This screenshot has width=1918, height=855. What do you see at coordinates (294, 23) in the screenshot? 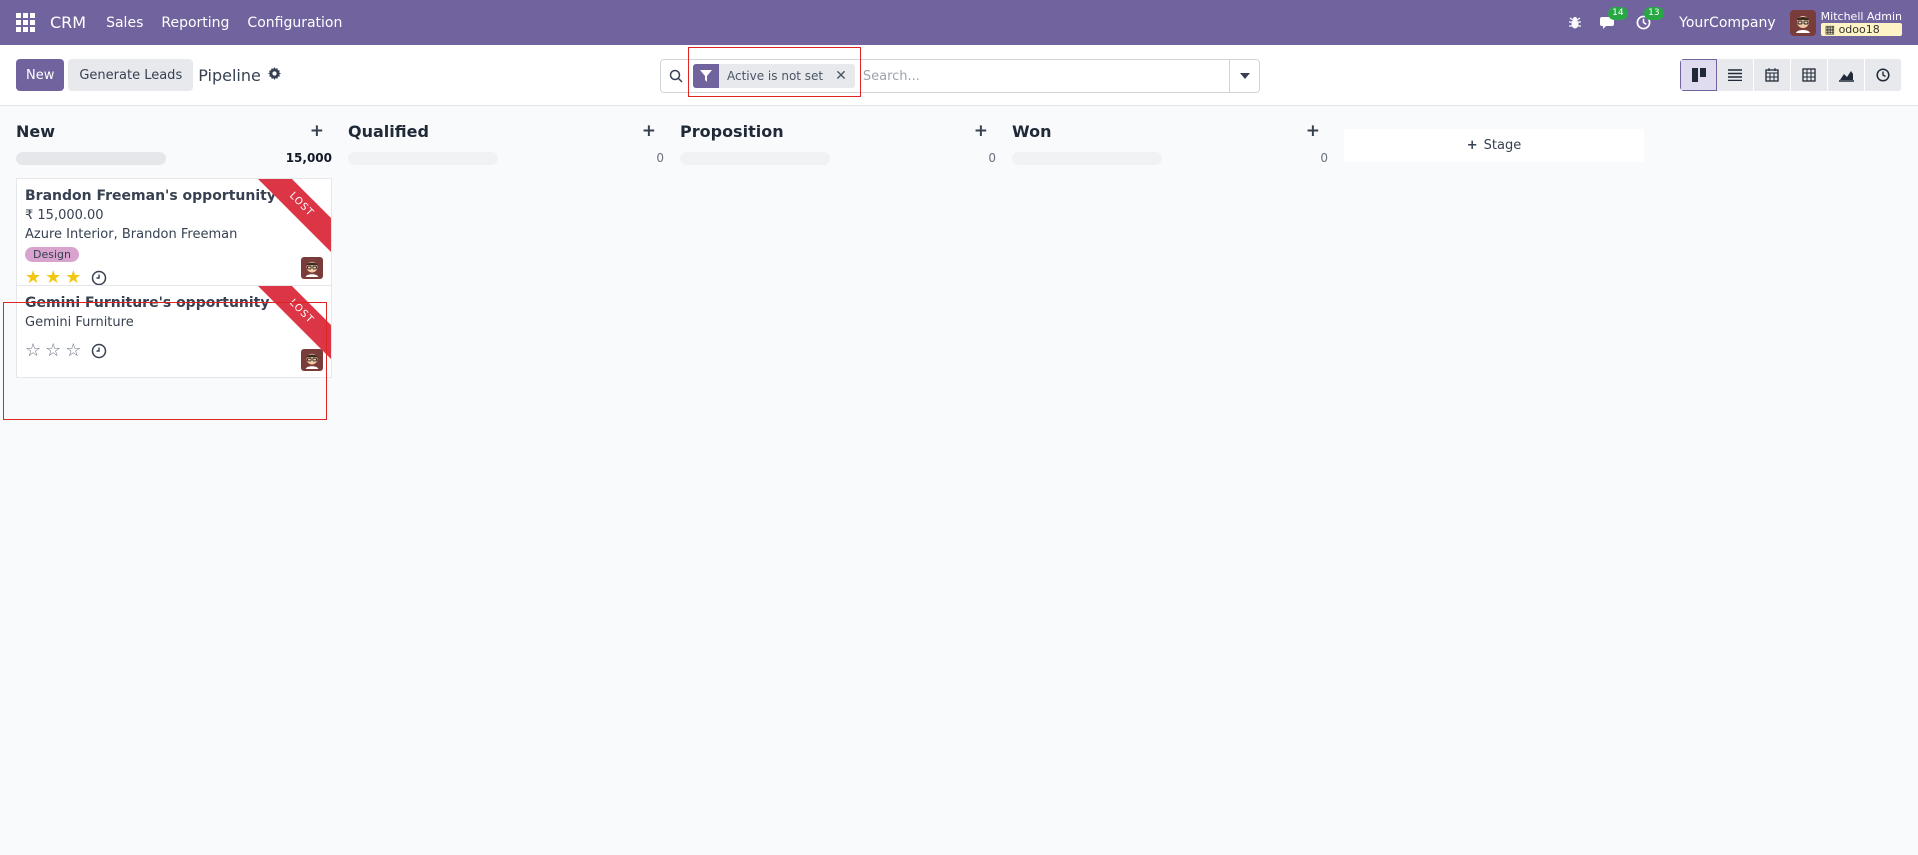
I see `menu-configuration: Configuration` at bounding box center [294, 23].